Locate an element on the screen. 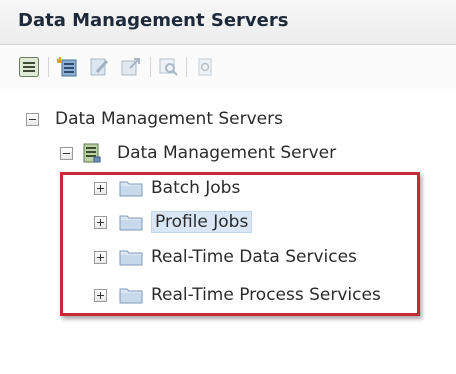 The width and height of the screenshot is (456, 374). refresh-icon is located at coordinates (205, 67).